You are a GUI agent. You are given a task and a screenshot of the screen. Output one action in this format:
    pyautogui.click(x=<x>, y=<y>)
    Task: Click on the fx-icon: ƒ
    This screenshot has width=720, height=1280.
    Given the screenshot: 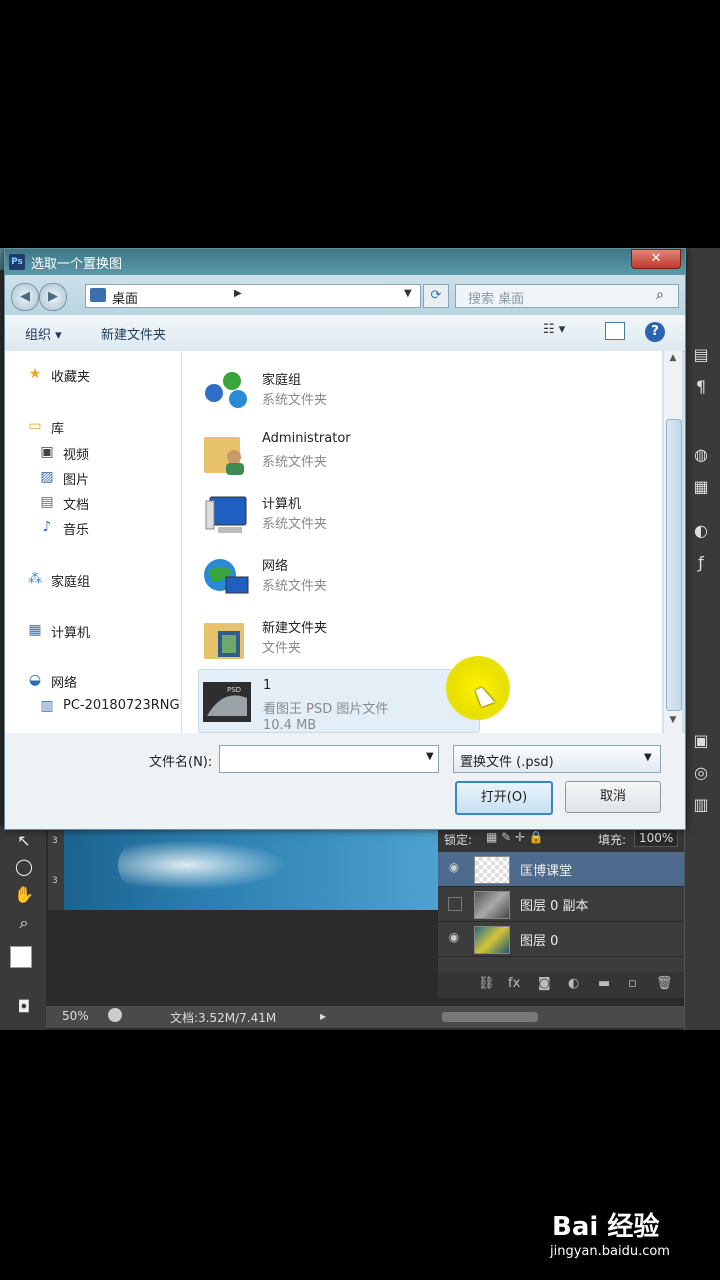 What is the action you would take?
    pyautogui.click(x=701, y=563)
    